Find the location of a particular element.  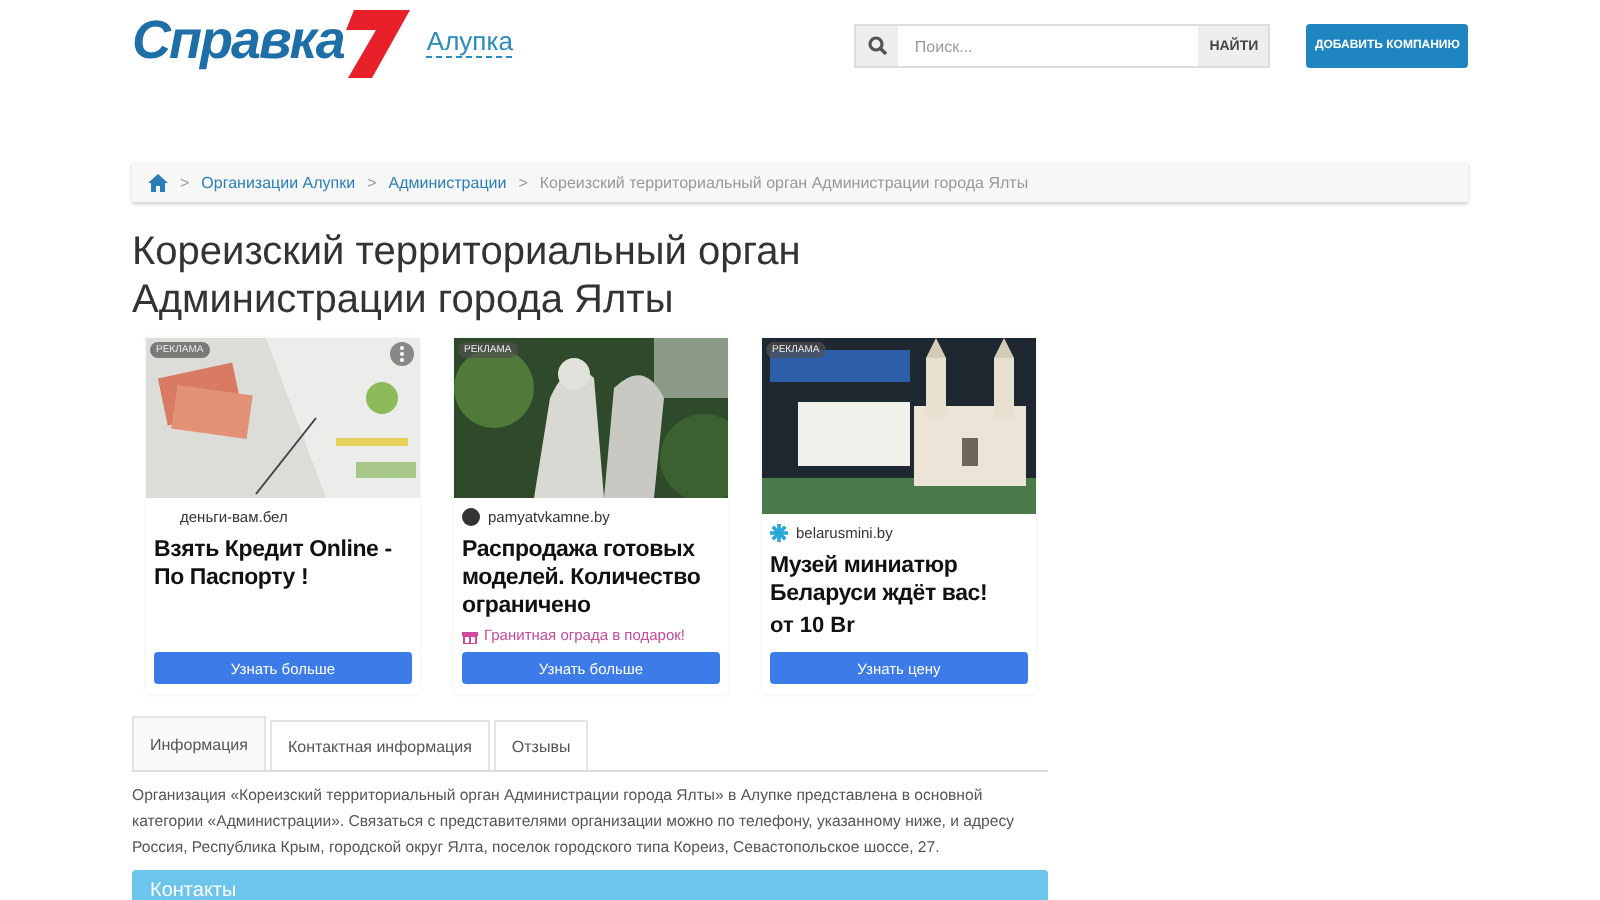

page-title: Кореизский территориальный орган Администрации города Ялты is located at coordinates (467, 276).